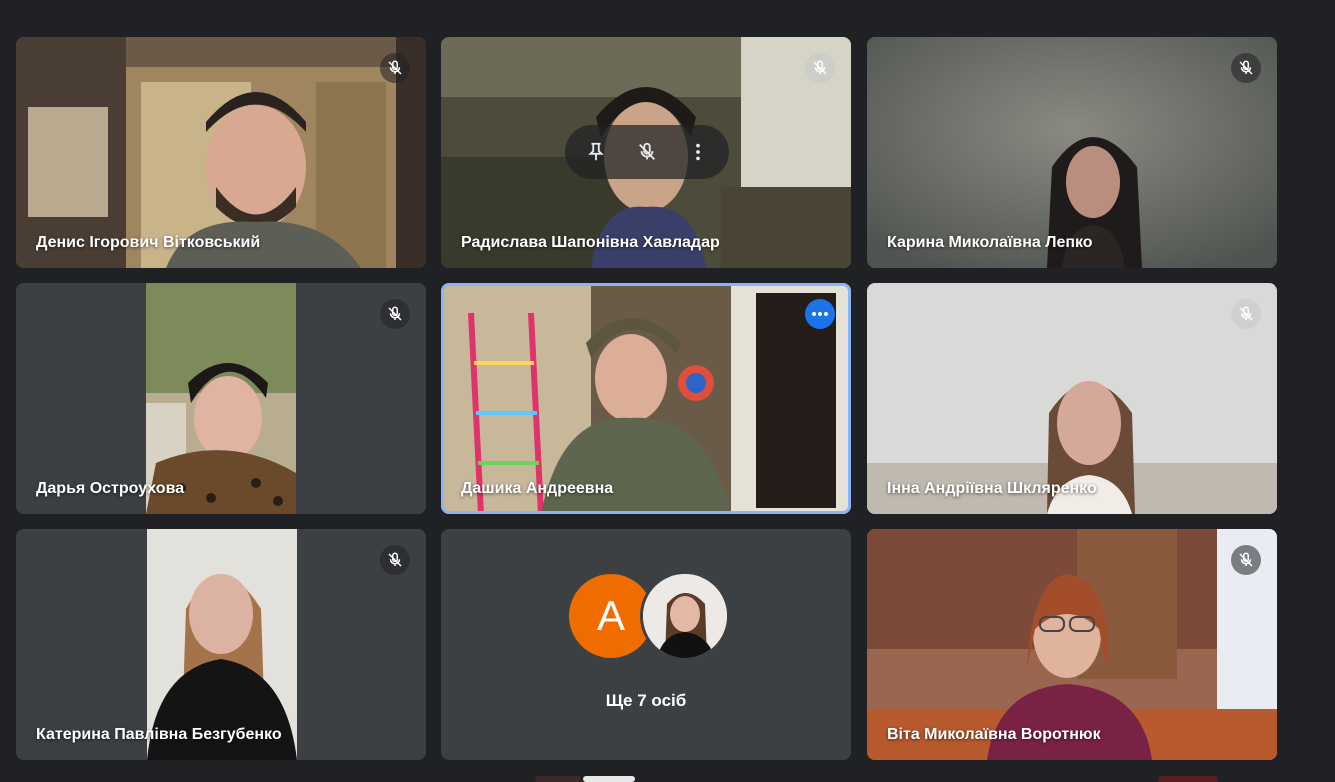 This screenshot has width=1335, height=782. Describe the element at coordinates (596, 152) in the screenshot. I see `pin-icon` at that location.